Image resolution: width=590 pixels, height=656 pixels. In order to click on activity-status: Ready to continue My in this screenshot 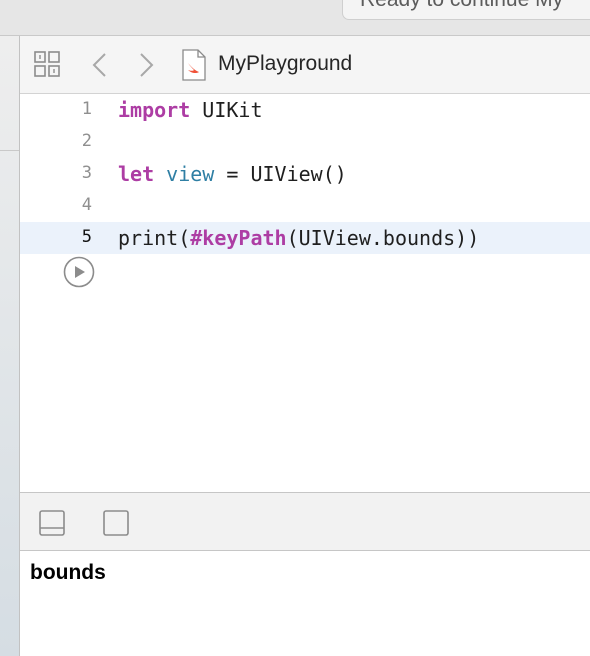, I will do `click(466, 10)`.